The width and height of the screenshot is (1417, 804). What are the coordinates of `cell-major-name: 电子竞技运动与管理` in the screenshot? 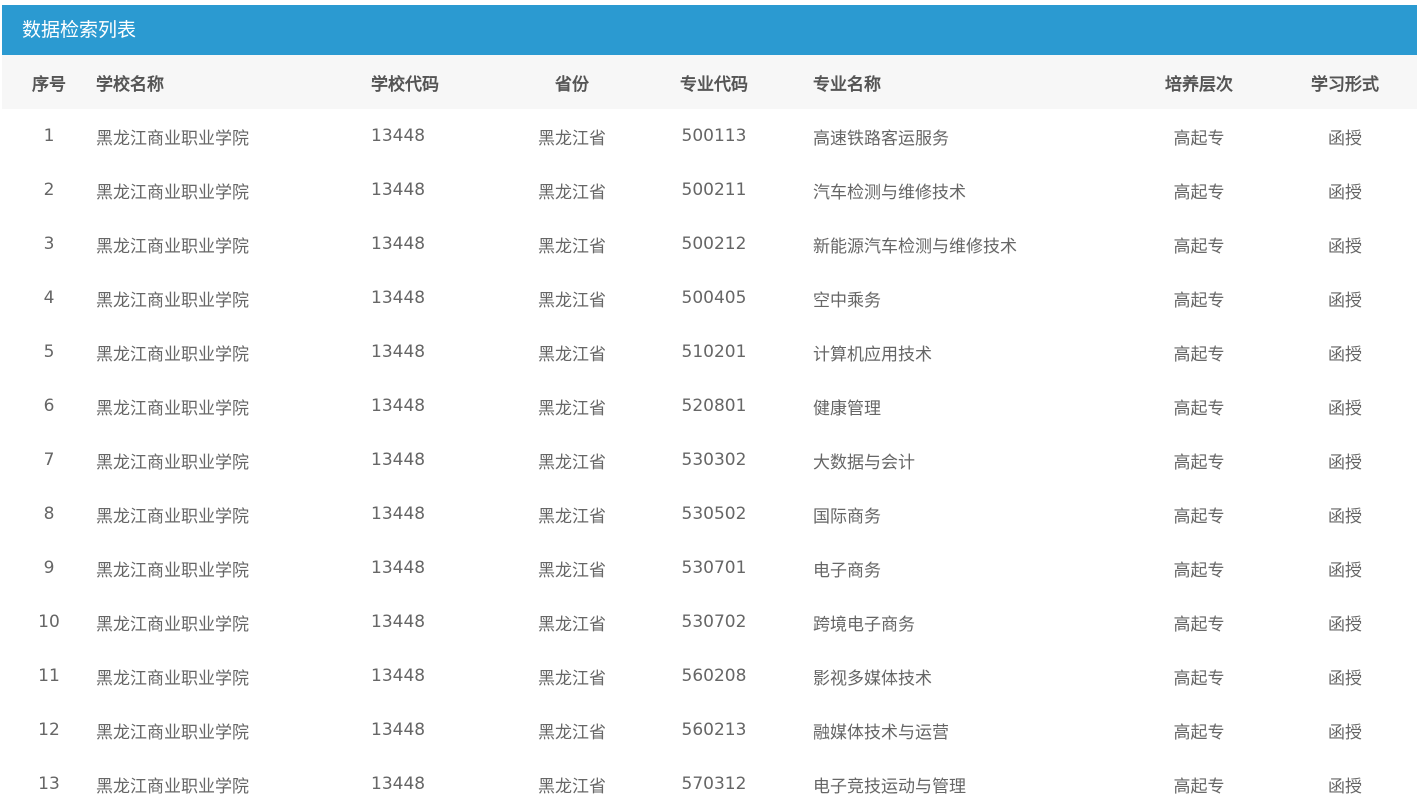 It's located at (889, 786).